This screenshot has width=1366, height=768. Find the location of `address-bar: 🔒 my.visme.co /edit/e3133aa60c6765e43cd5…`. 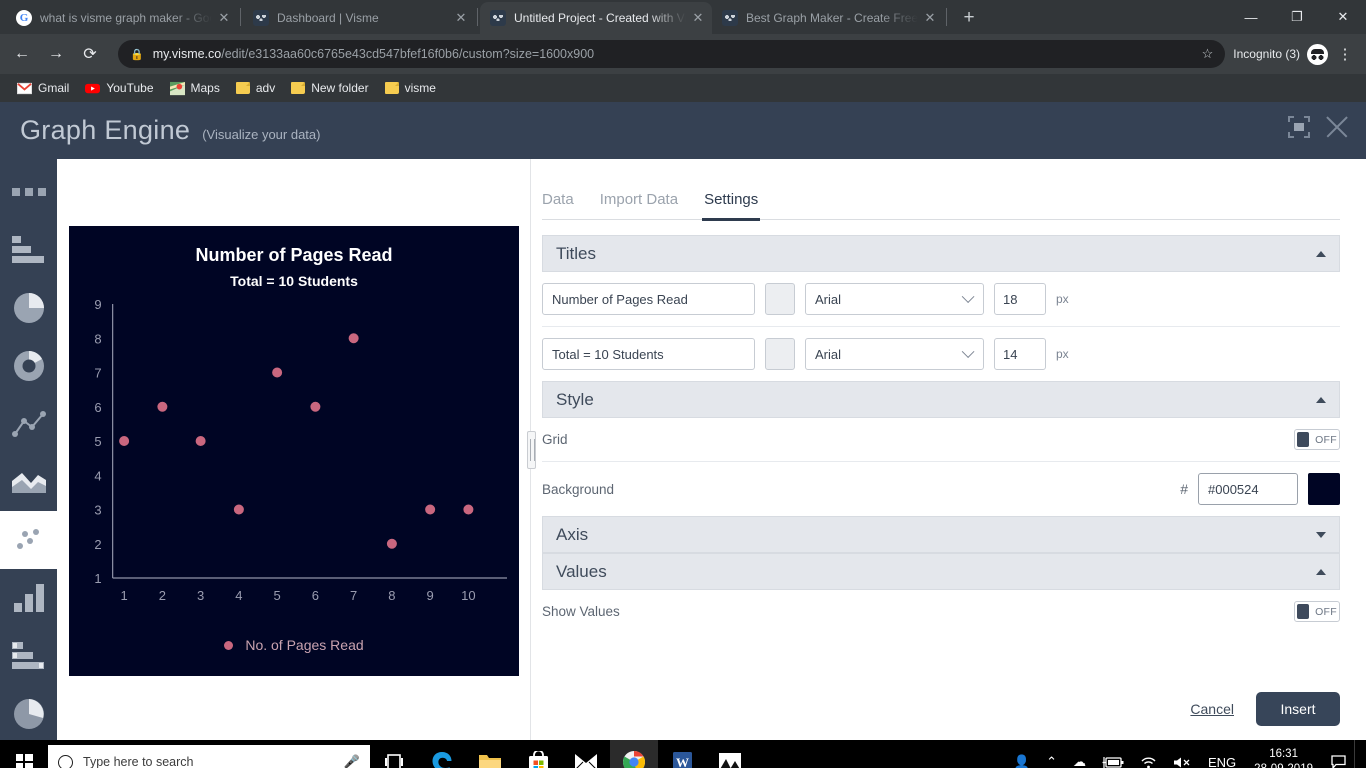

address-bar: 🔒 my.visme.co /edit/e3133aa60c6765e43cd5… is located at coordinates (672, 54).